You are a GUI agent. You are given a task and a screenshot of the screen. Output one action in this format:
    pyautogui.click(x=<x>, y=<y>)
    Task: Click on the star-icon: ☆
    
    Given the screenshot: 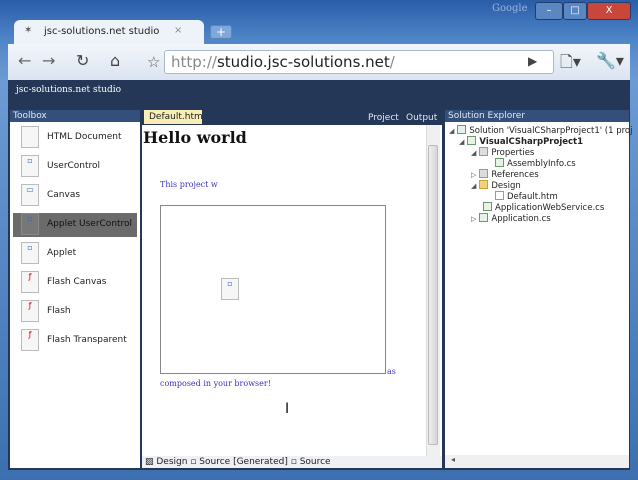 What is the action you would take?
    pyautogui.click(x=153, y=62)
    